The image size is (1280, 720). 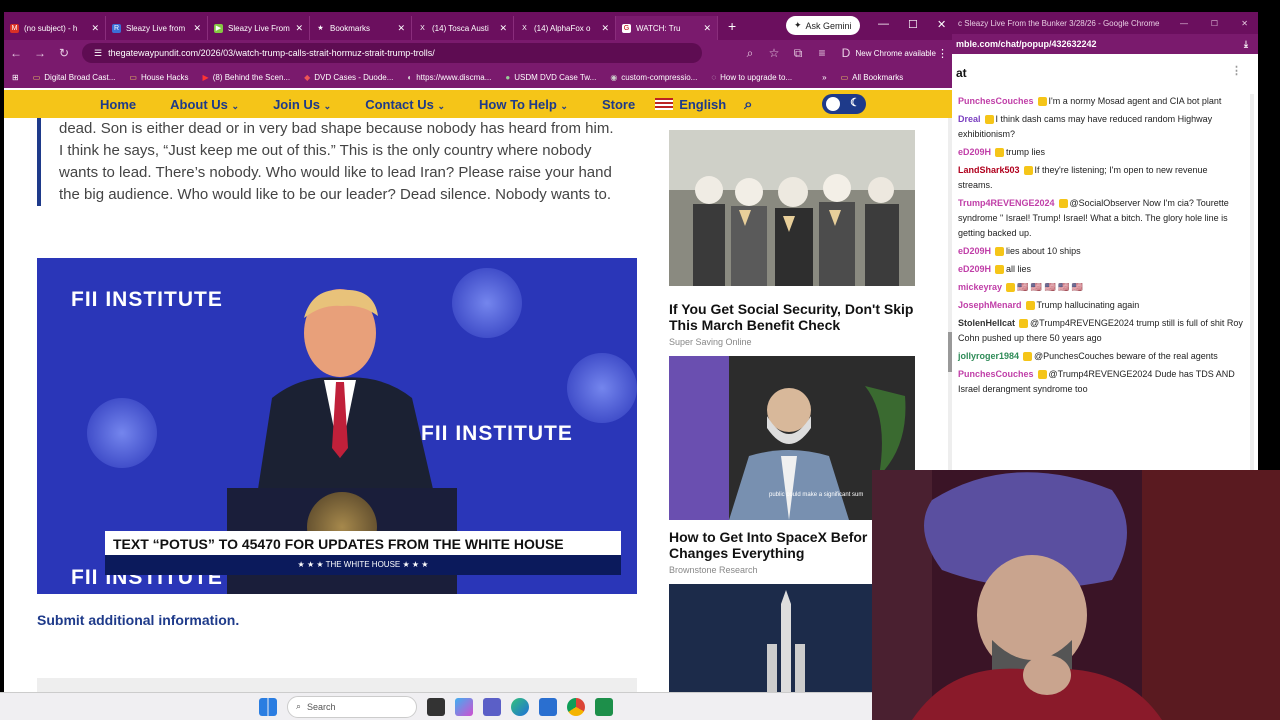 What do you see at coordinates (846, 53) in the screenshot?
I see `profile-avatar: D` at bounding box center [846, 53].